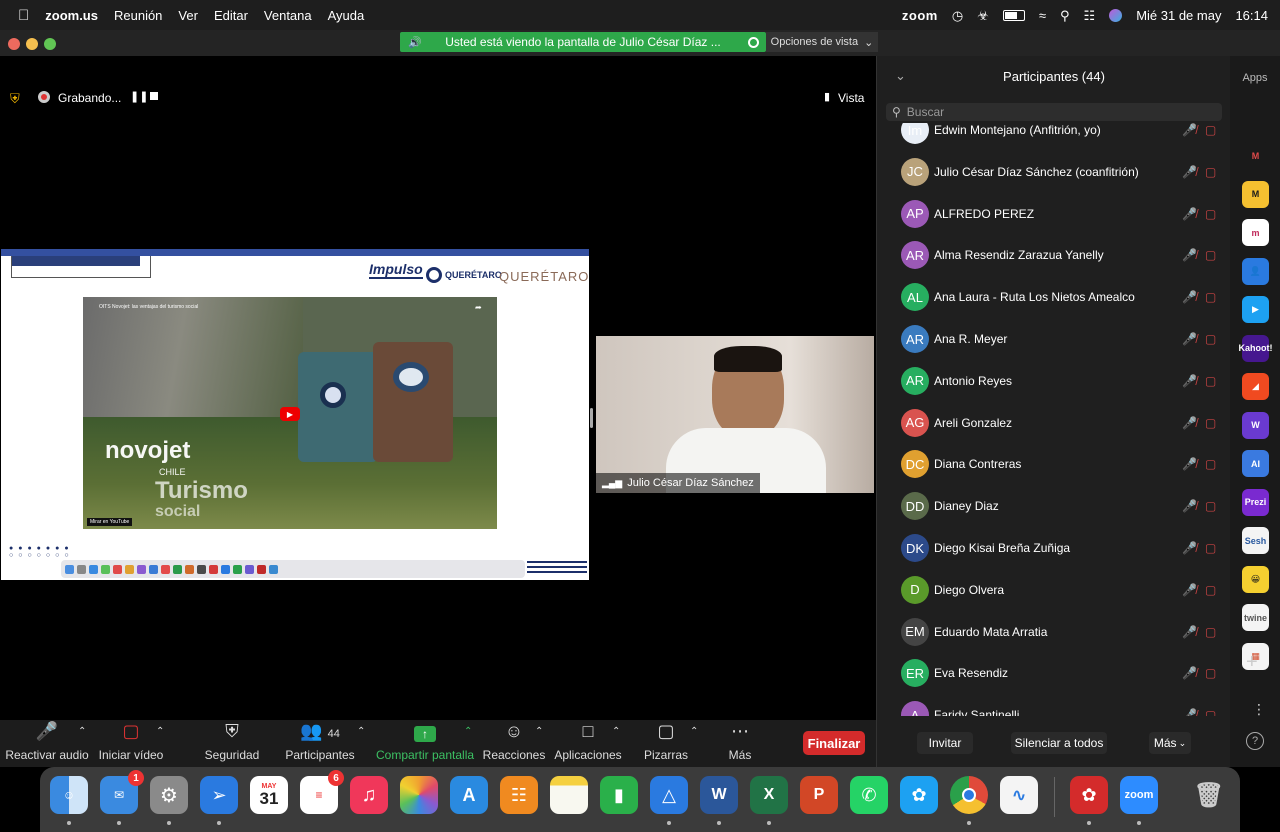 The height and width of the screenshot is (832, 1280). What do you see at coordinates (346, 15) in the screenshot?
I see `menu-item-ayuda: Ayuda` at bounding box center [346, 15].